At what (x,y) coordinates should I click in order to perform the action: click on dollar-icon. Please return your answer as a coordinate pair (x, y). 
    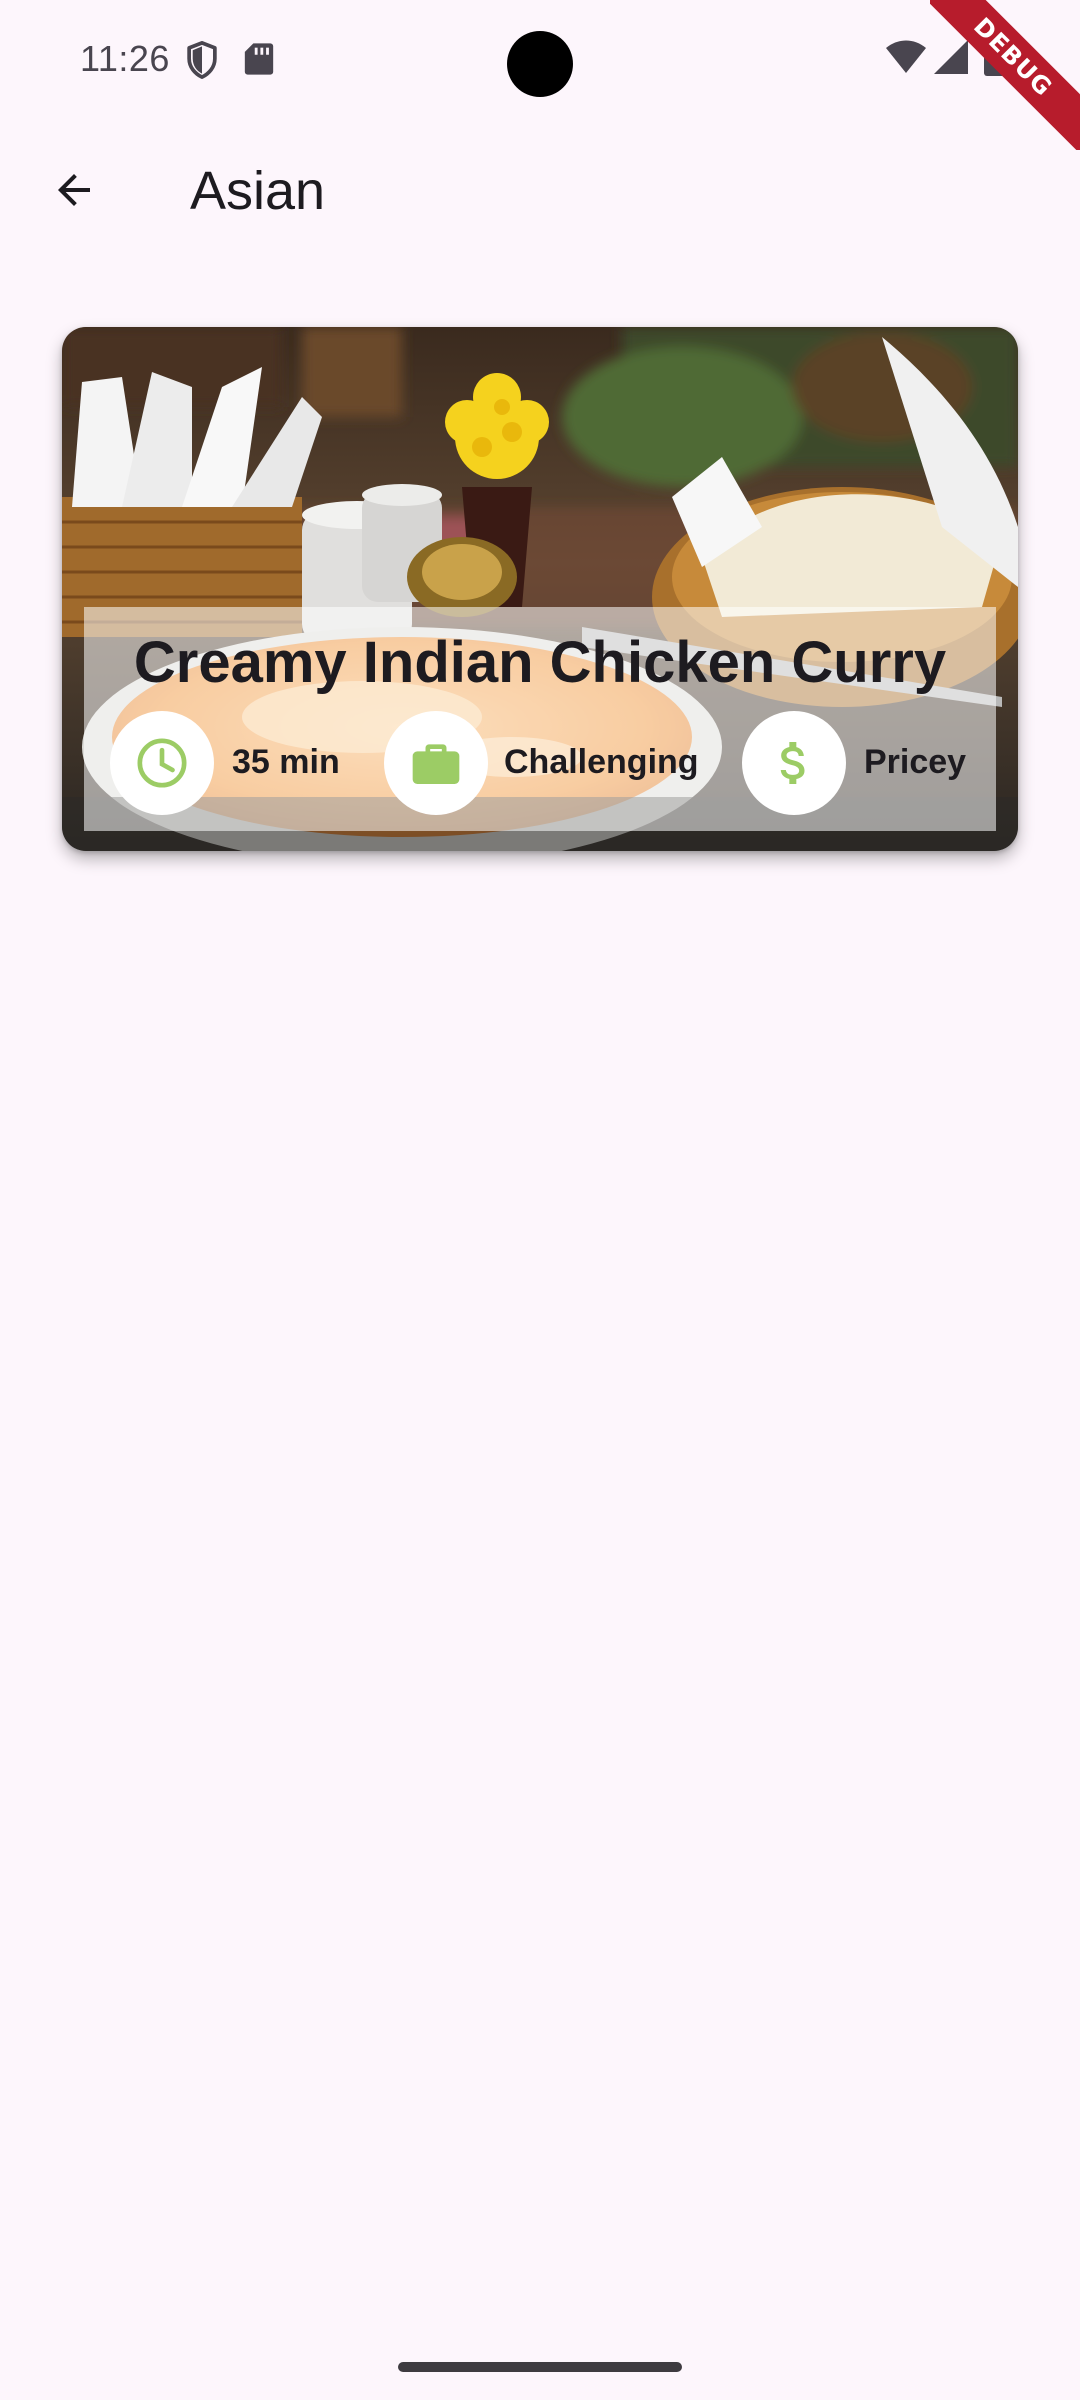
    Looking at the image, I should click on (792, 763).